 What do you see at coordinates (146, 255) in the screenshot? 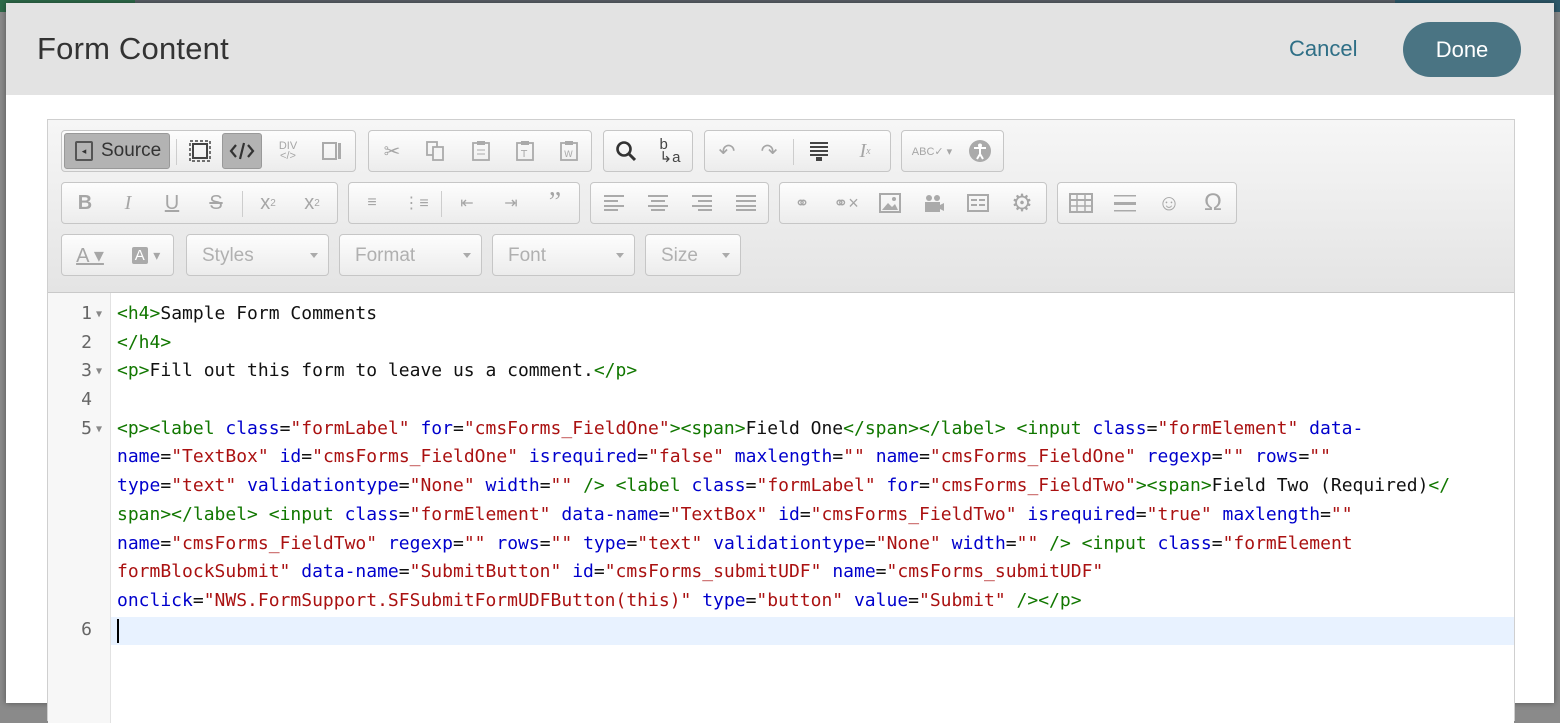
I see `background-color-icon: A ▾` at bounding box center [146, 255].